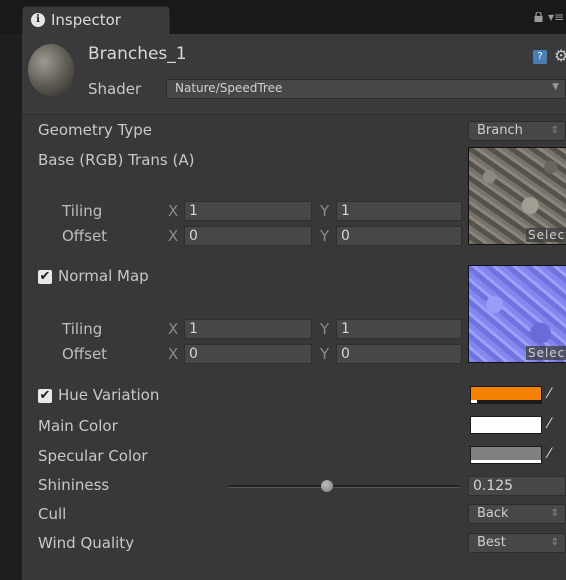  Describe the element at coordinates (93, 456) in the screenshot. I see `specular-color-label: Specular Color` at that location.